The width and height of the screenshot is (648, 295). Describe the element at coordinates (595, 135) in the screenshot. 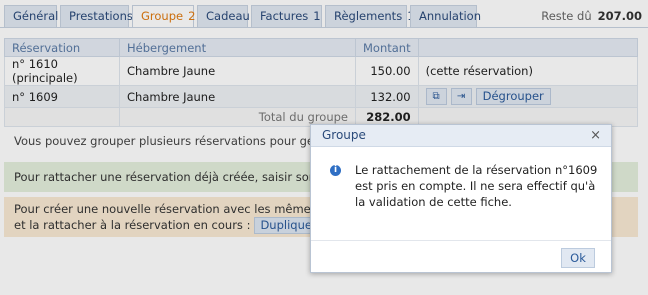

I see `close-icon: ×` at that location.